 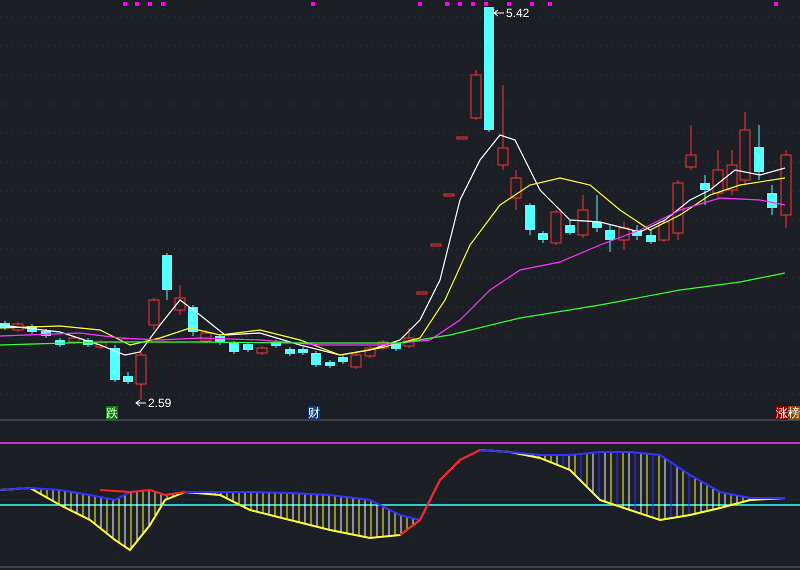 I want to click on tag: 榜, so click(x=794, y=413).